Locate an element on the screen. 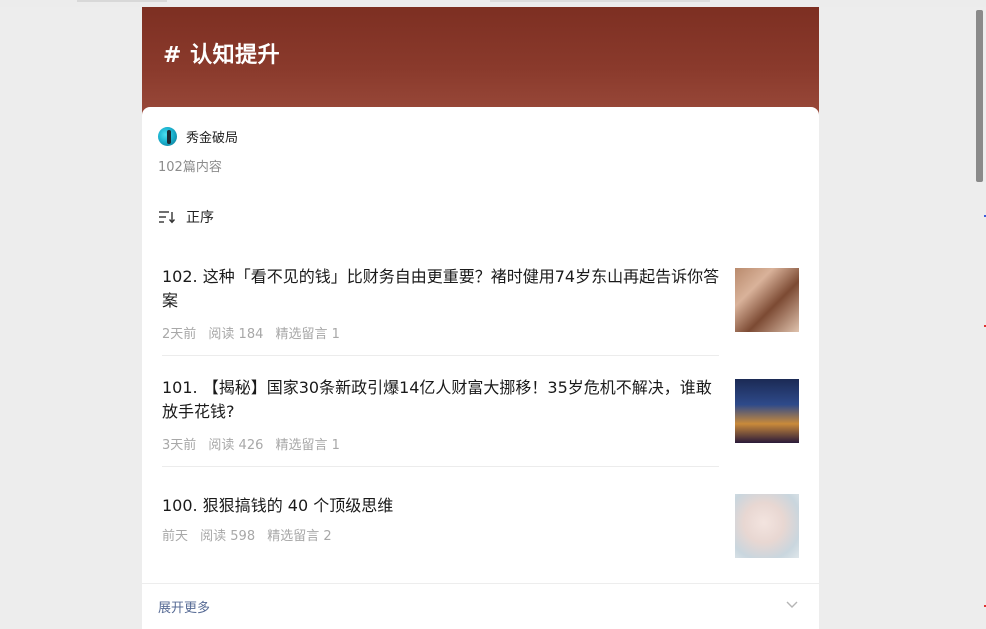  expand-more-label: 展开更多 is located at coordinates (184, 606).